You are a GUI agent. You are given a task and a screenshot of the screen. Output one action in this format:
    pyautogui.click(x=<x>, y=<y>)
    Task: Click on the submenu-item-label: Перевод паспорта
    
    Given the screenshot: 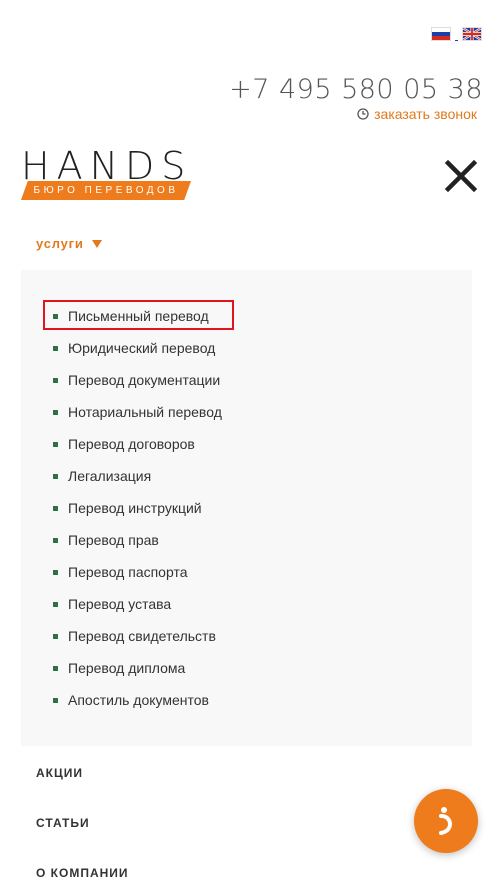 What is the action you would take?
    pyautogui.click(x=128, y=572)
    